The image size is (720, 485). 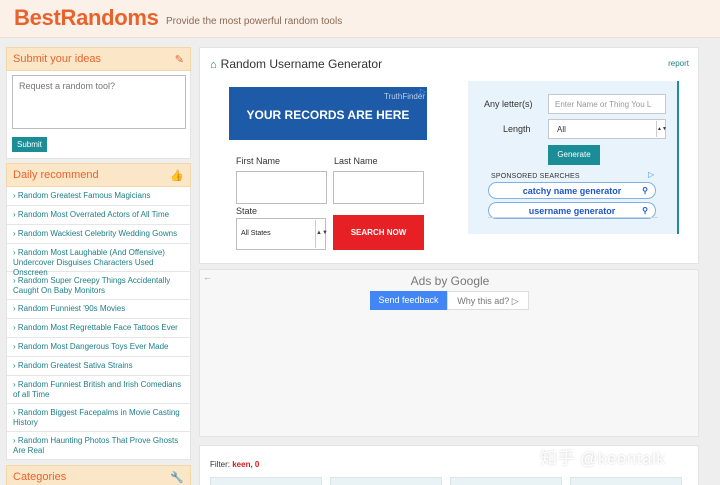 I want to click on idea-request-input, so click(x=99, y=102).